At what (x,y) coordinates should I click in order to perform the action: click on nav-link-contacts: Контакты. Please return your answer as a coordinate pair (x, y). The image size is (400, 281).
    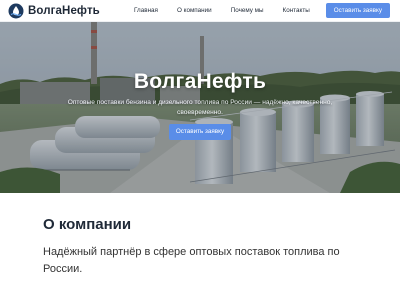
    Looking at the image, I should click on (296, 10).